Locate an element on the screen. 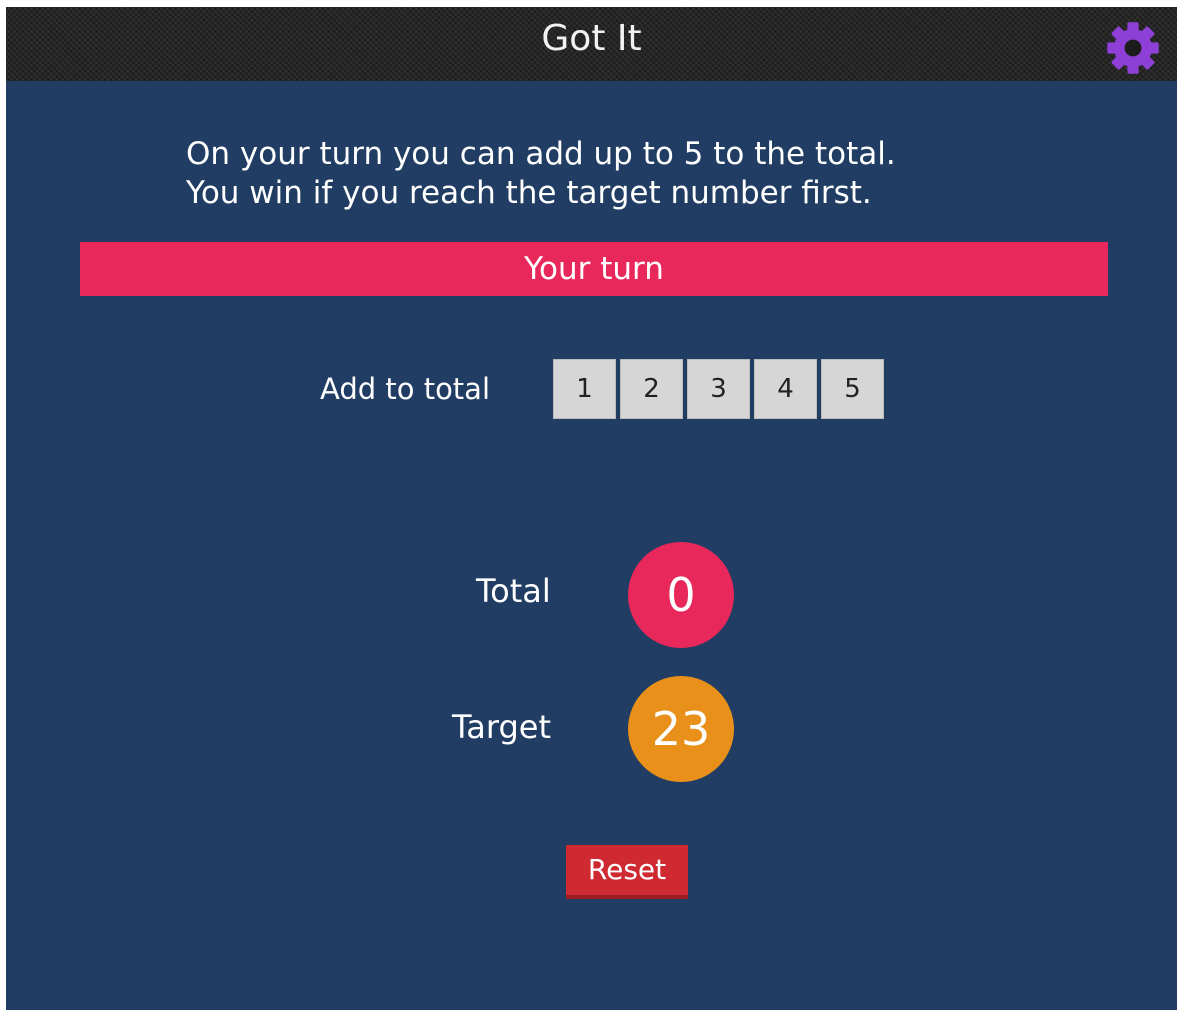 This screenshot has height=1012, width=1182. title-bar: Got It is located at coordinates (591, 44).